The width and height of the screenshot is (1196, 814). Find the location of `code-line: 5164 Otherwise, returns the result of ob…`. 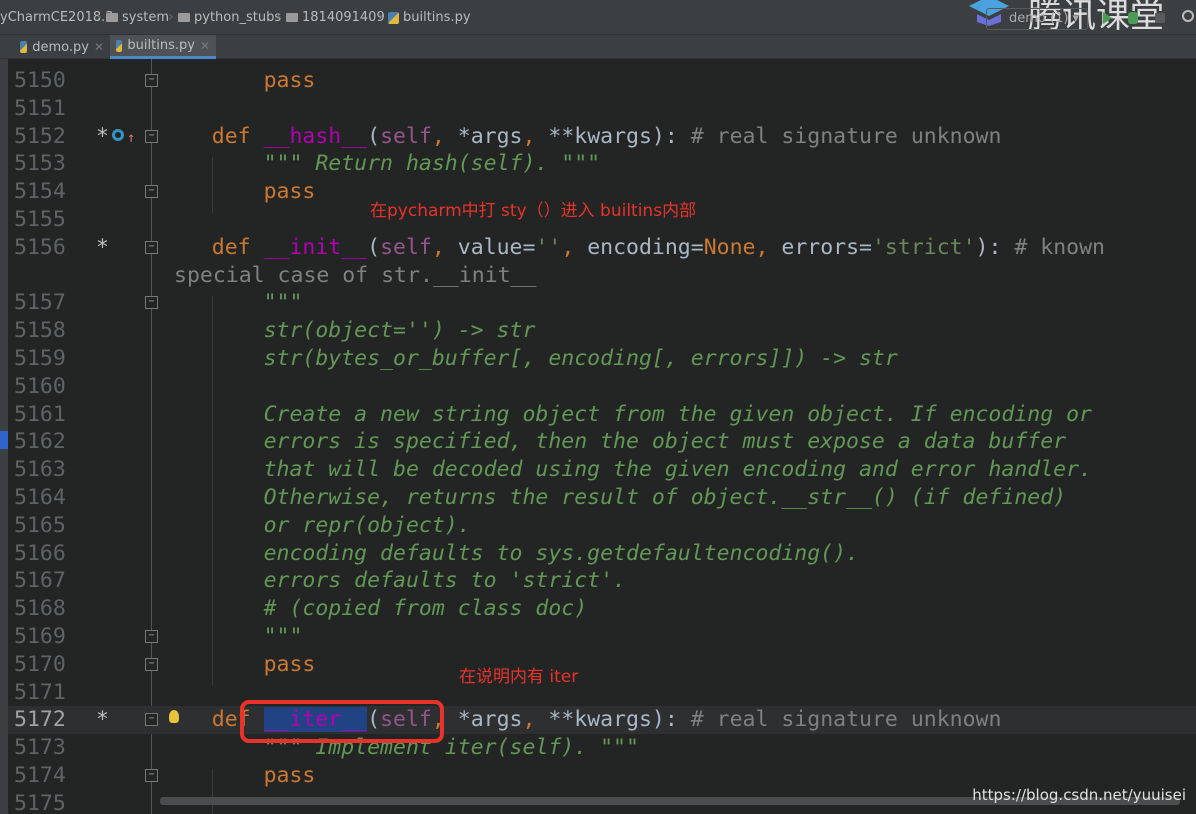

code-line: 5164 Otherwise, returns the result of ob… is located at coordinates (602, 498).